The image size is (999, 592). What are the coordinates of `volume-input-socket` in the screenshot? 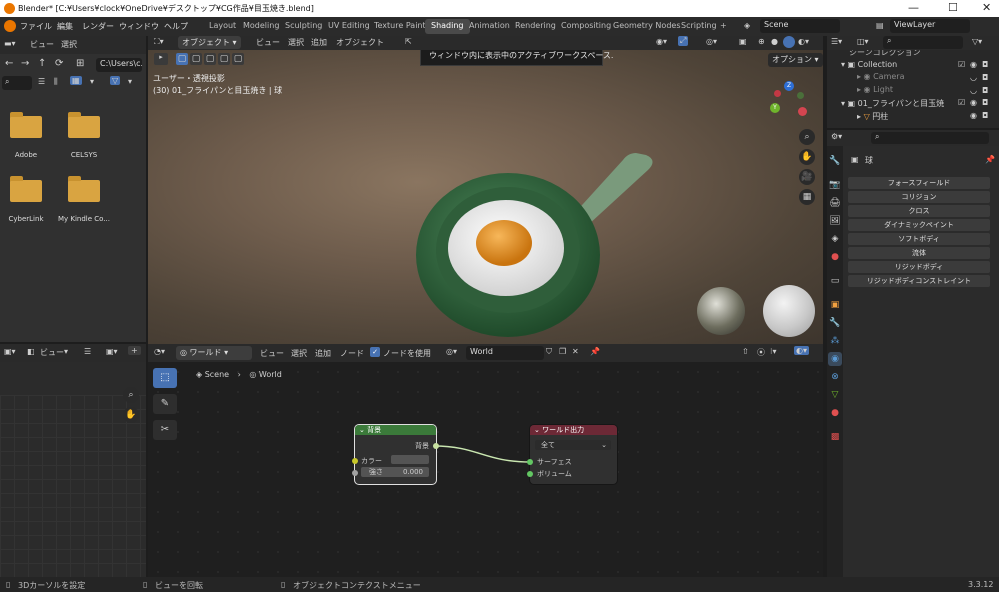 It's located at (530, 474).